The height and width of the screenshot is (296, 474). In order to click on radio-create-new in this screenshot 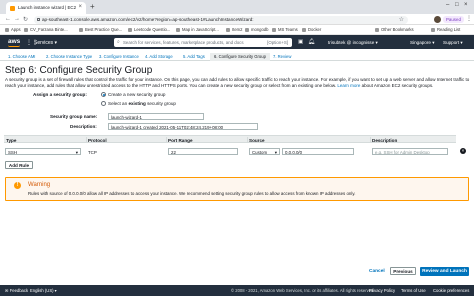, I will do `click(103, 94)`.